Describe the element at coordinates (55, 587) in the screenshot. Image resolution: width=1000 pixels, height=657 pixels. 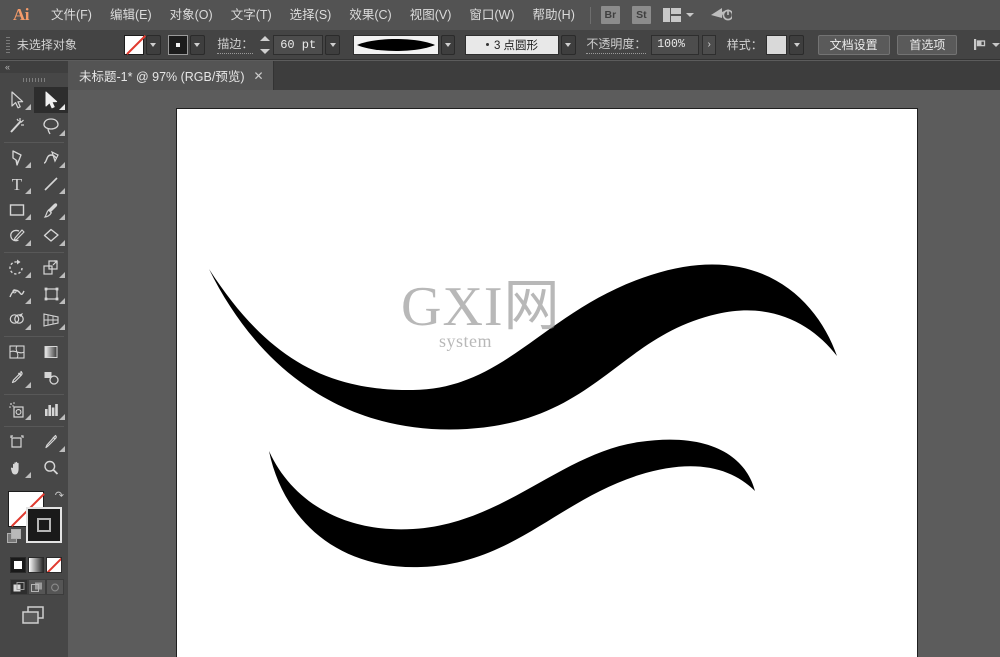
I see `draw-inside-button` at that location.